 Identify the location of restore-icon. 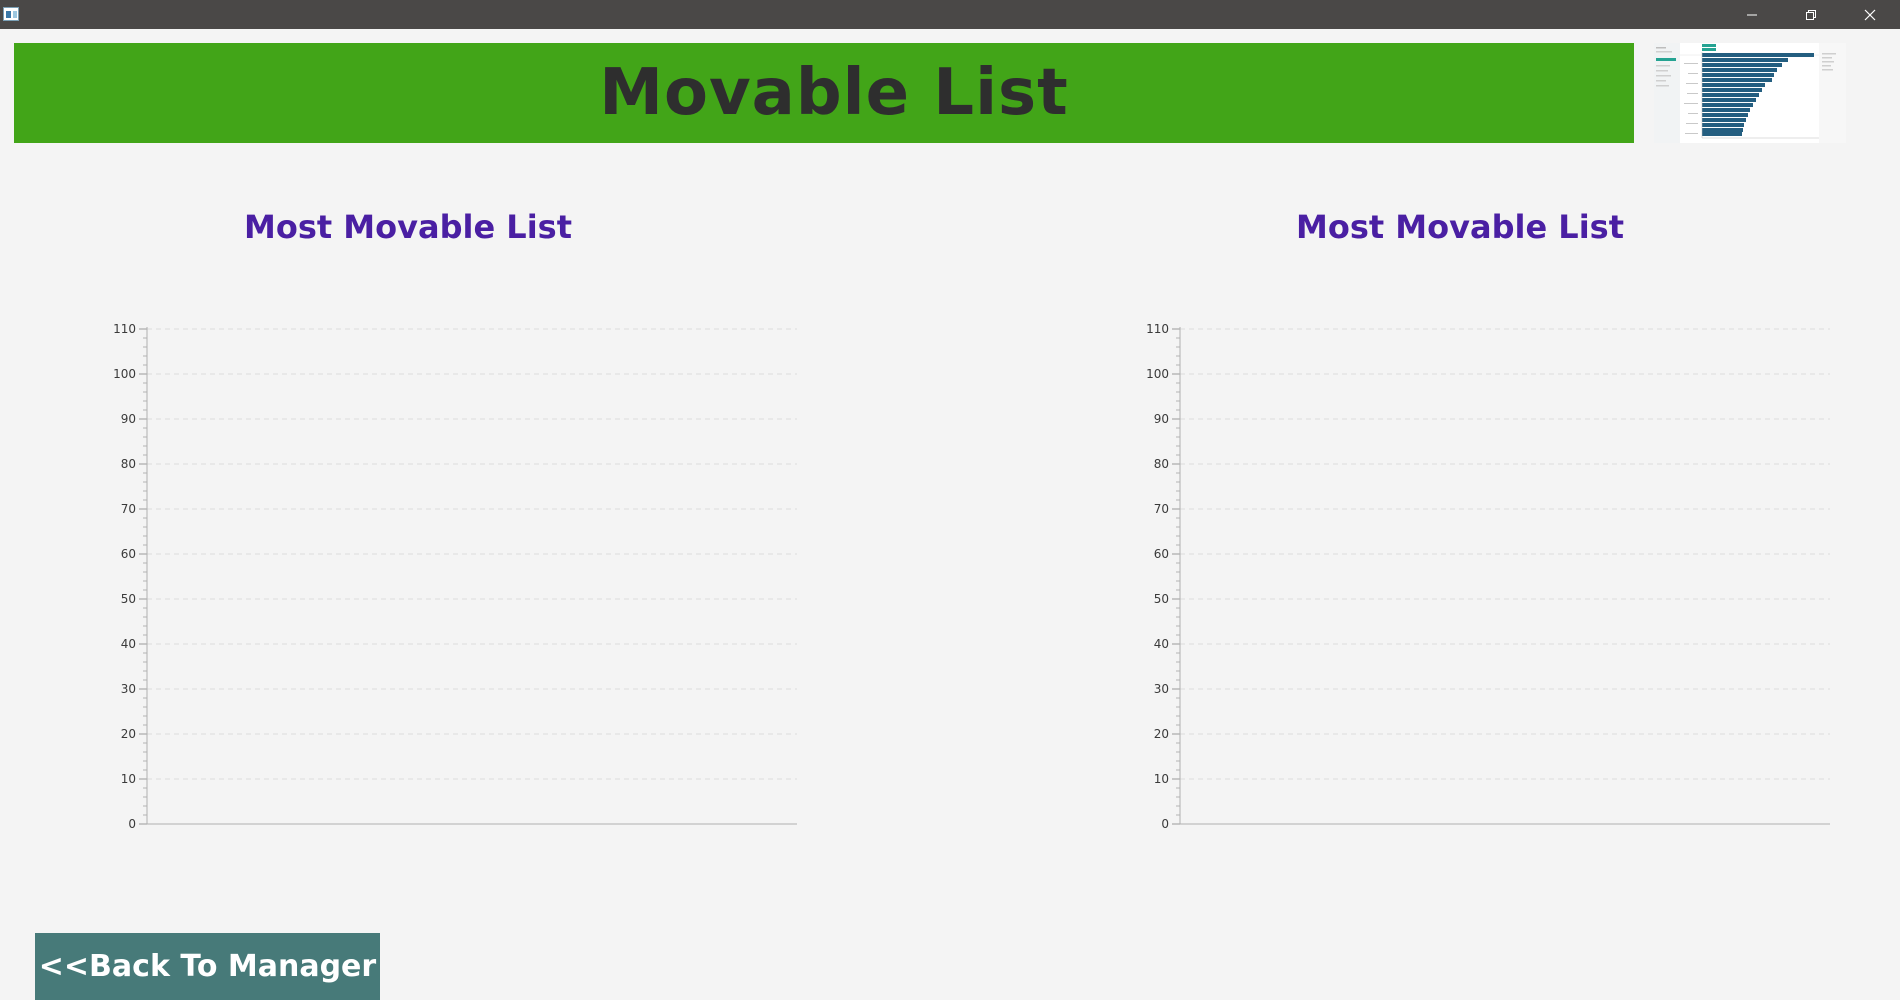
(1811, 14).